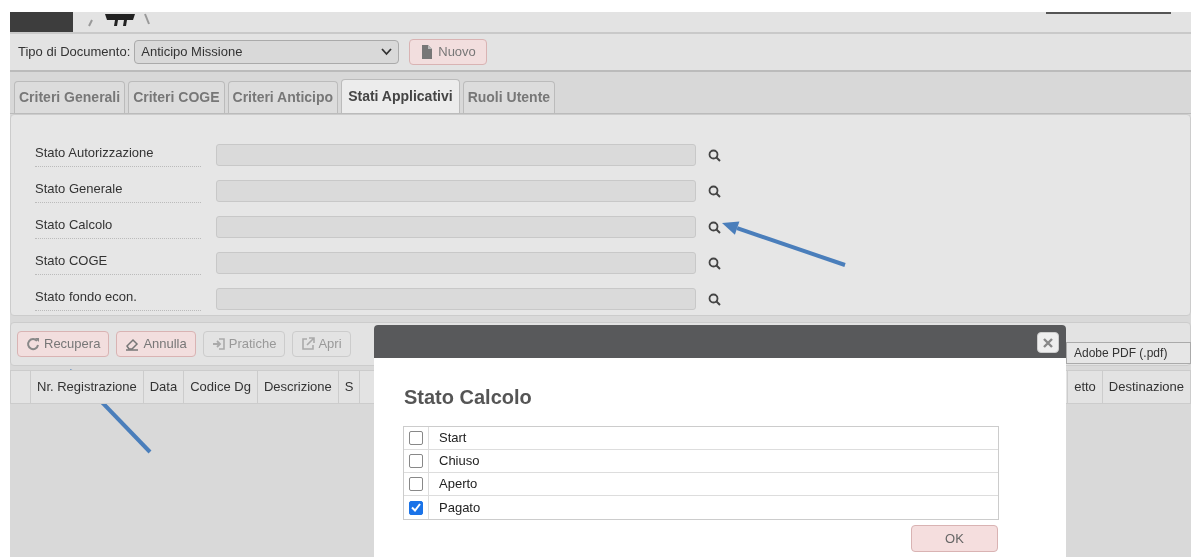 Image resolution: width=1191 pixels, height=557 pixels. Describe the element at coordinates (427, 52) in the screenshot. I see `file-icon` at that location.